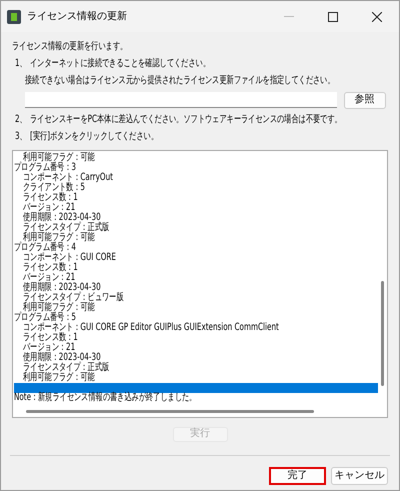 This screenshot has width=400, height=491. Describe the element at coordinates (170, 411) in the screenshot. I see `horizontal-scrollbar` at that location.